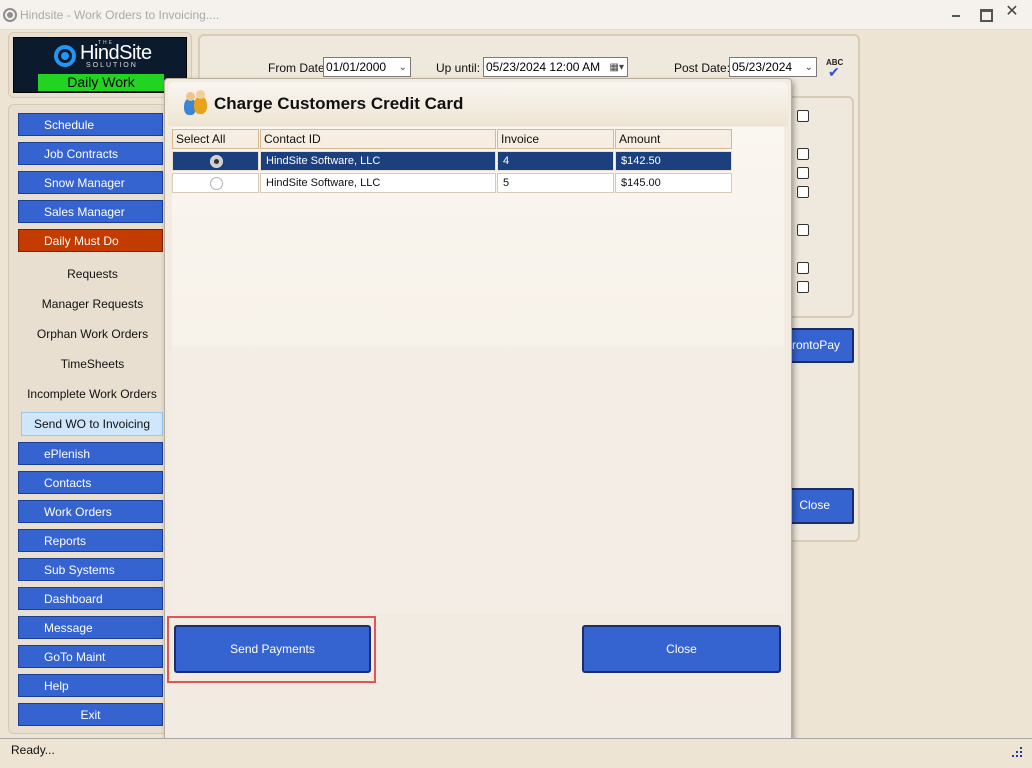  What do you see at coordinates (90, 211) in the screenshot?
I see `sidebar-item-sales-manager: Sales Manager` at bounding box center [90, 211].